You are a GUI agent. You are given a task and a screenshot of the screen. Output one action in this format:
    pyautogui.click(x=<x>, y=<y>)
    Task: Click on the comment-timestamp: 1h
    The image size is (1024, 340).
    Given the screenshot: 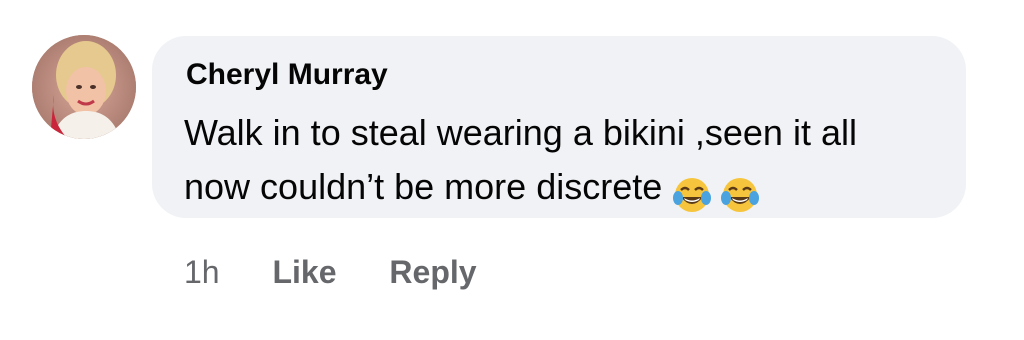 What is the action you would take?
    pyautogui.click(x=202, y=272)
    